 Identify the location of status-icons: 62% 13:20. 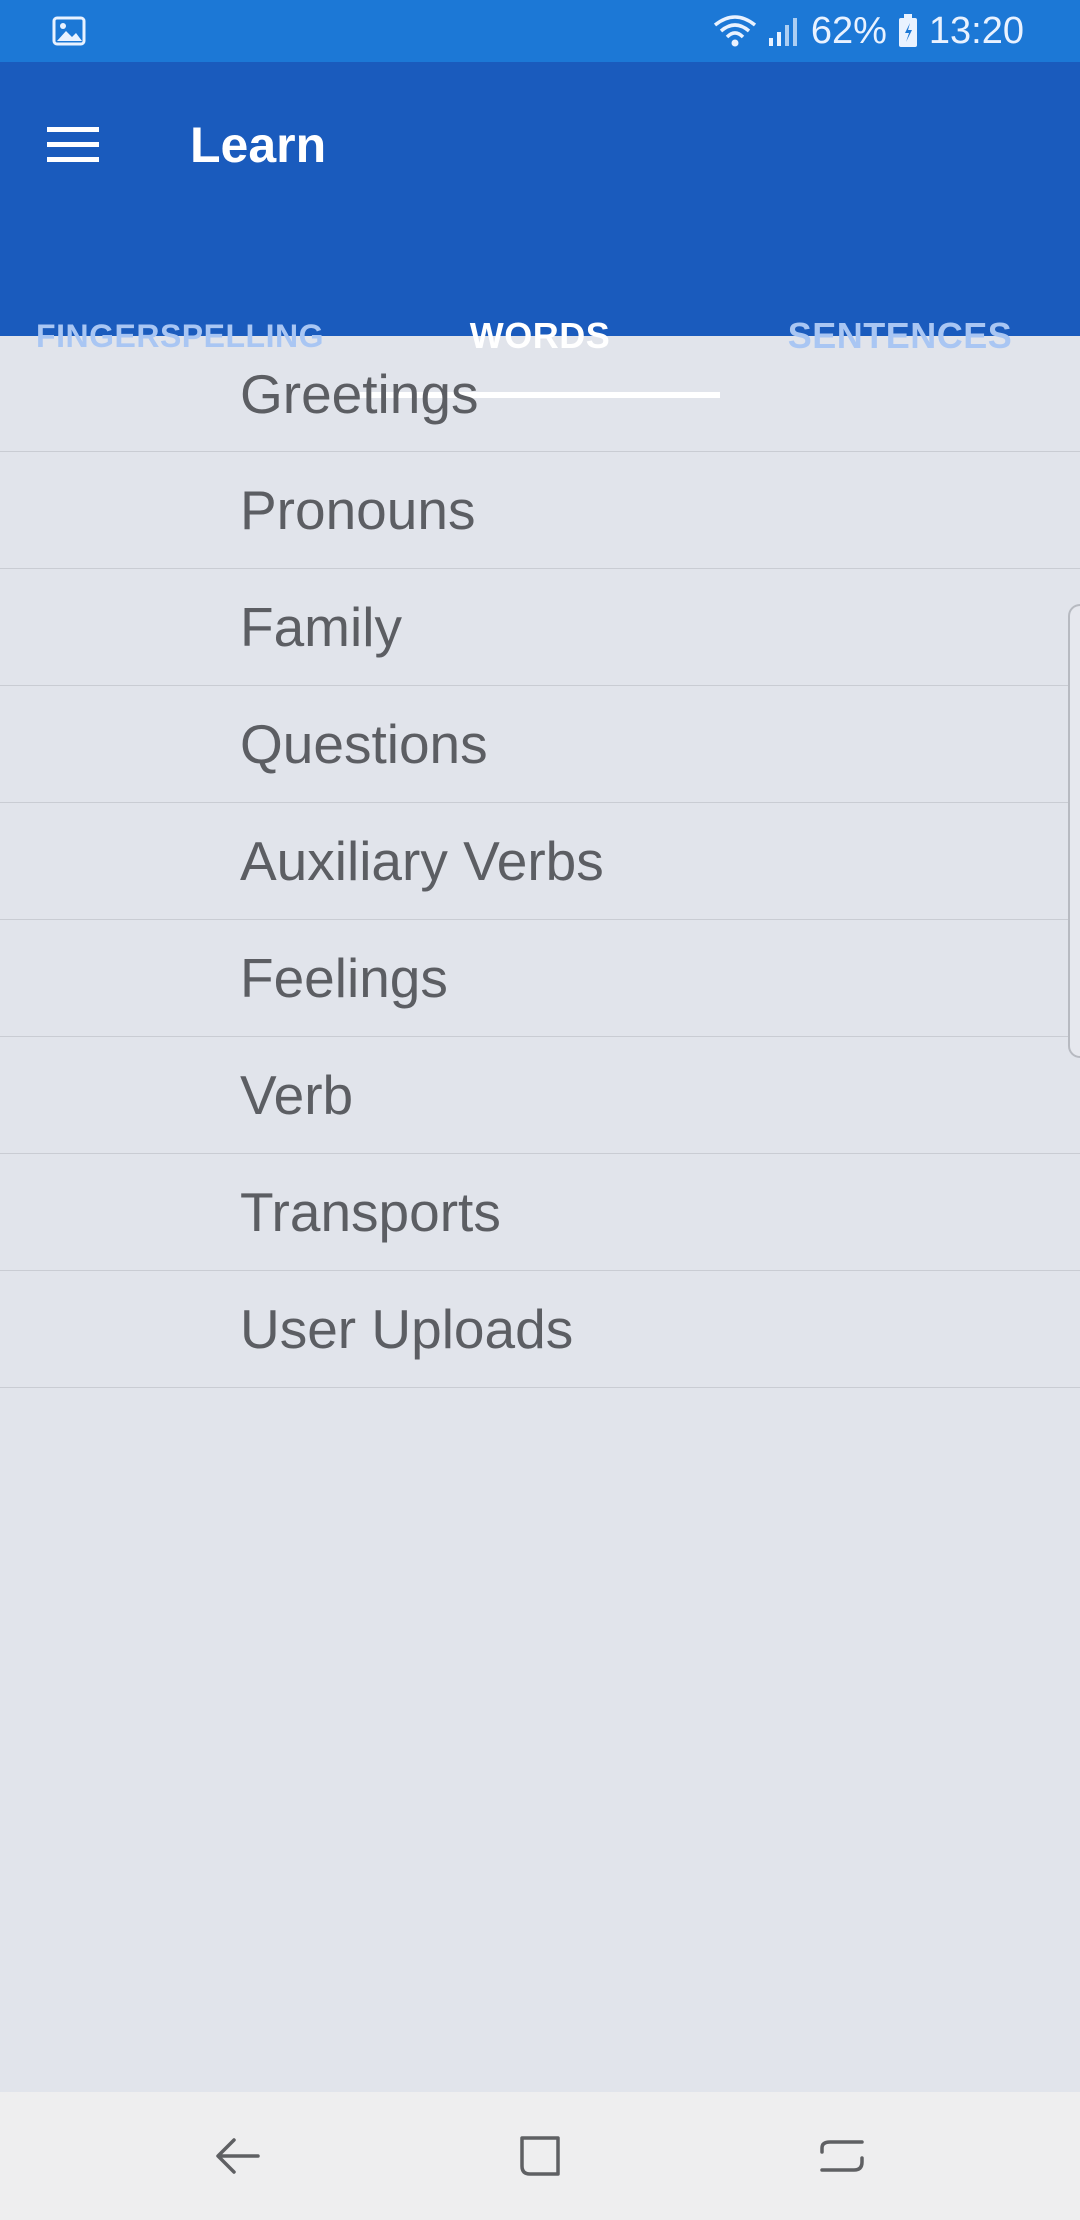
(868, 31).